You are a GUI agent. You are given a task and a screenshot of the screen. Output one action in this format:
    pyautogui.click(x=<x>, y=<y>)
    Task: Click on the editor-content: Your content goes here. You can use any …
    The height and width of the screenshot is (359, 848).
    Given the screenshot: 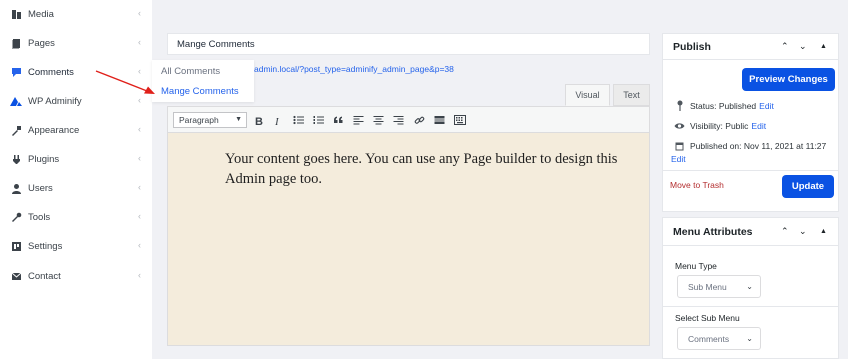 What is the action you would take?
    pyautogui.click(x=425, y=169)
    